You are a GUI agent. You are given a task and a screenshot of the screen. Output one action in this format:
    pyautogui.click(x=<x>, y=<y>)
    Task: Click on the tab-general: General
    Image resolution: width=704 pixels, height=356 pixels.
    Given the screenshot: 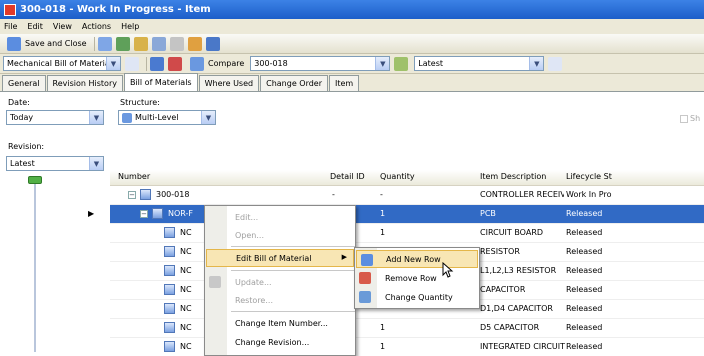 What is the action you would take?
    pyautogui.click(x=24, y=83)
    